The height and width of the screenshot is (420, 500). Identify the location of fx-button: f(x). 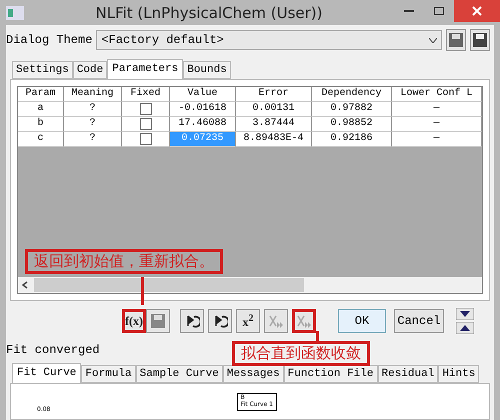
(134, 321).